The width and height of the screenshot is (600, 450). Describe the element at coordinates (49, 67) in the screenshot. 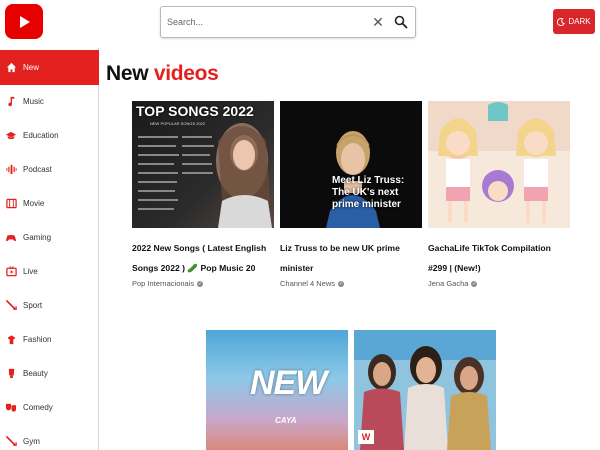

I see `sidebar-item-new: New` at that location.